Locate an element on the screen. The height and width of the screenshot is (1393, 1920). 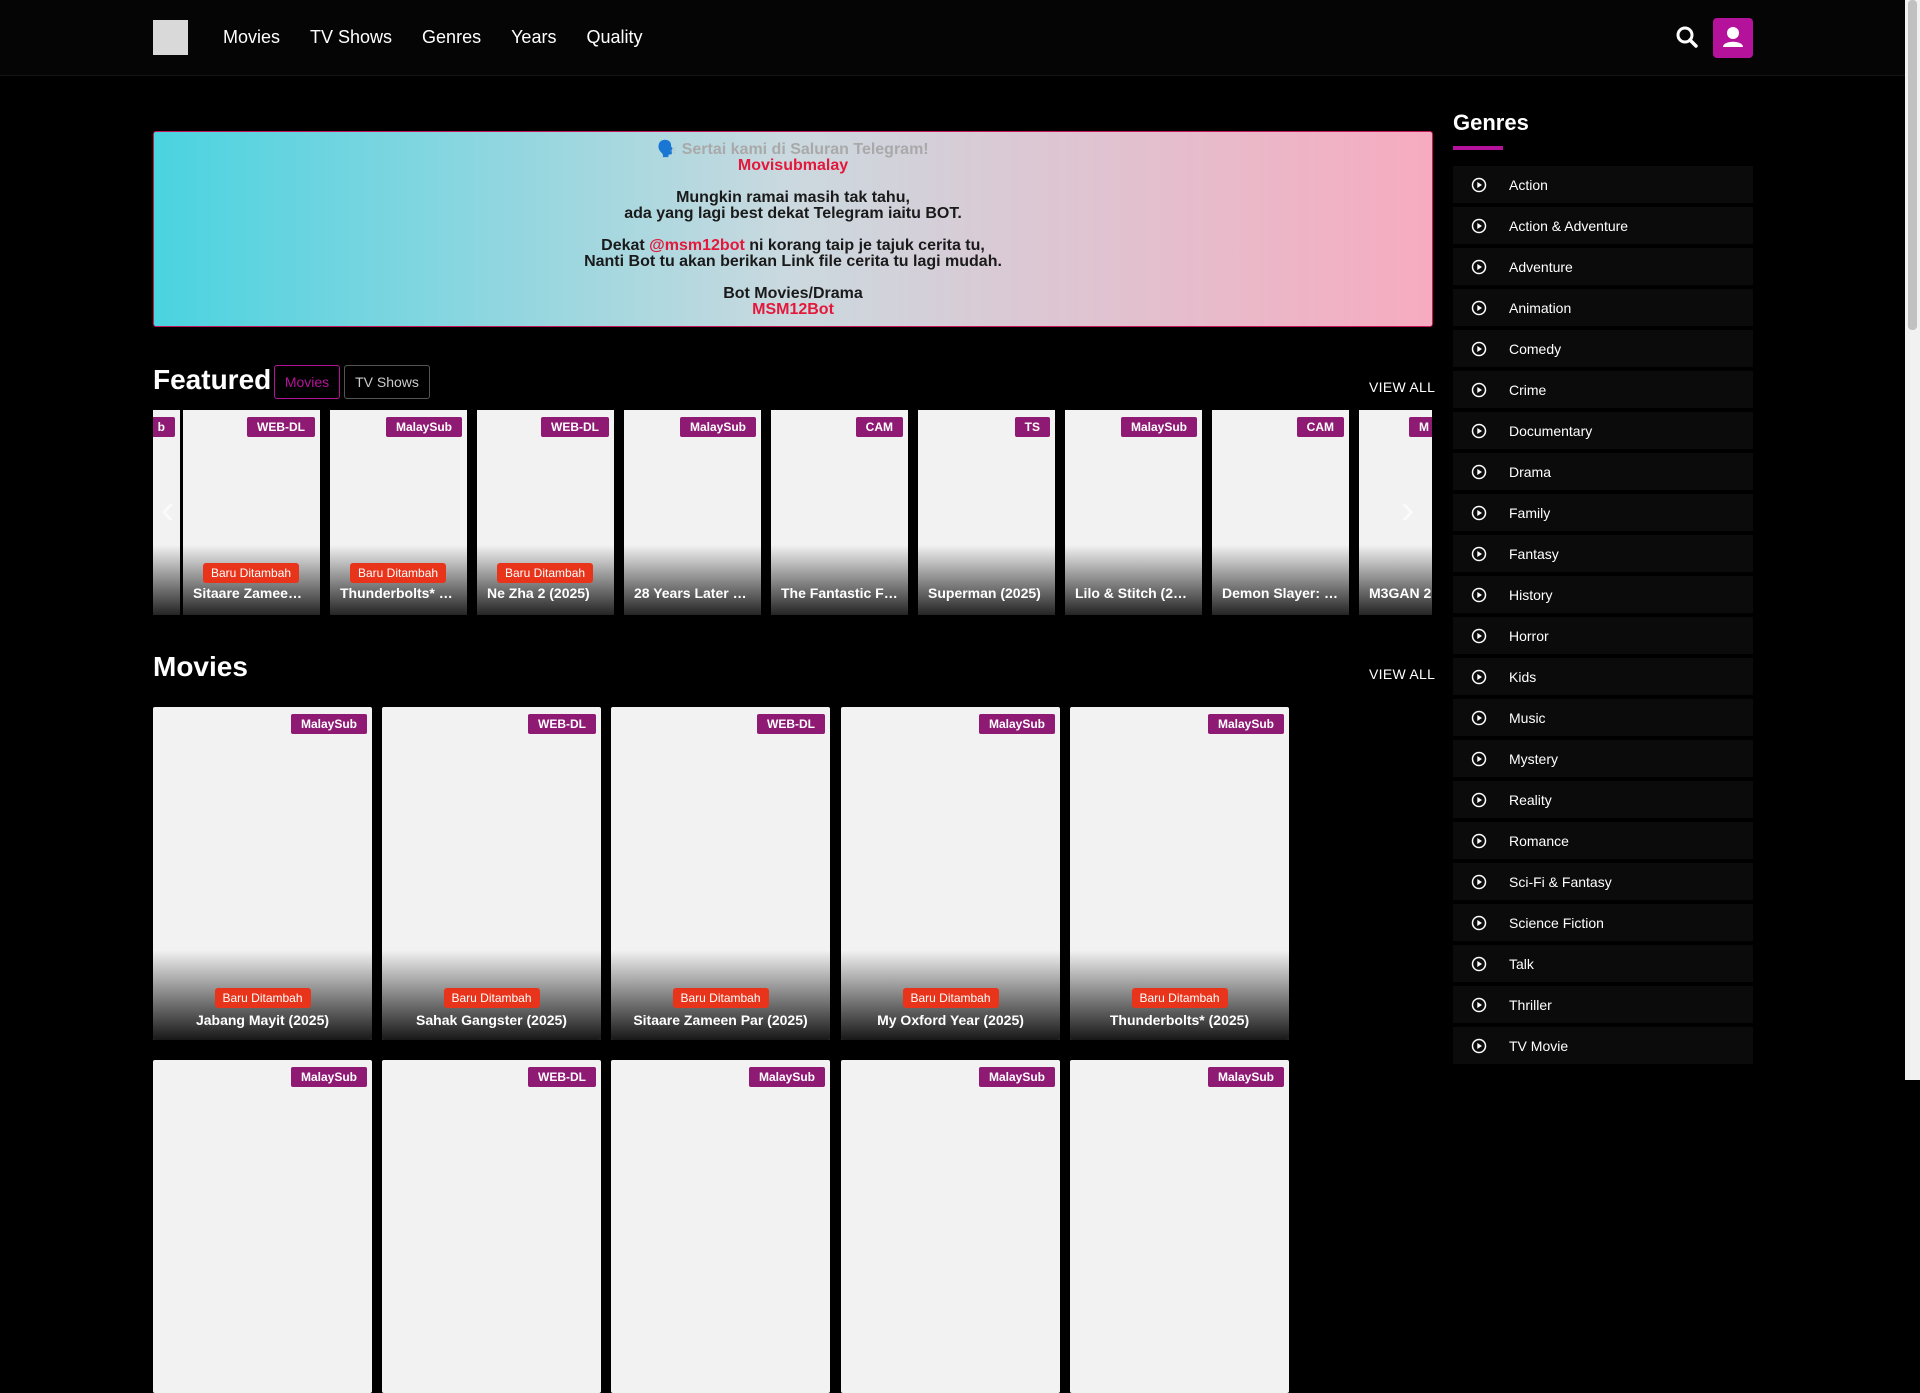
carousel-prev-arrow-icon: ‹ is located at coordinates (167, 510).